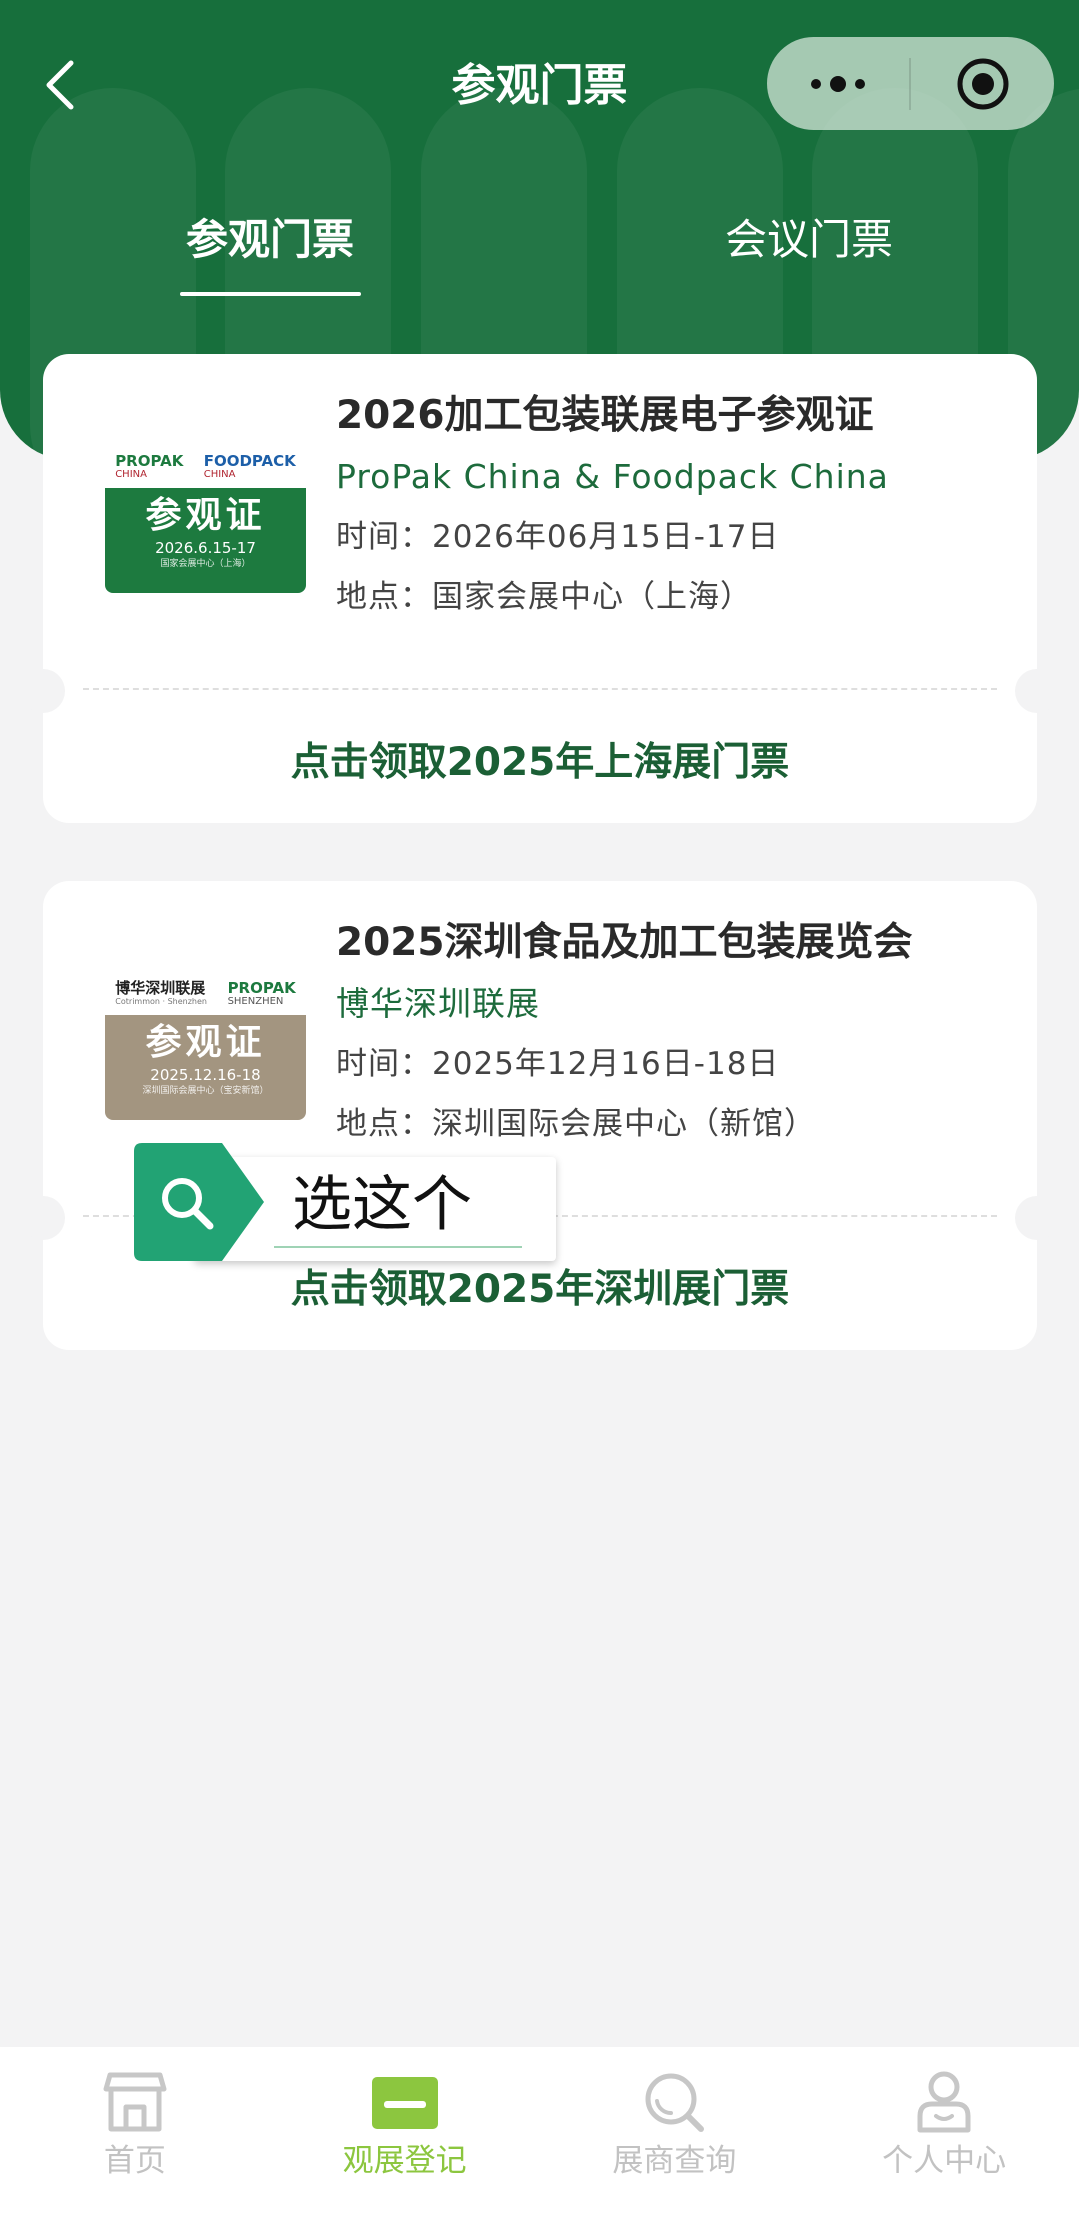  What do you see at coordinates (558, 1064) in the screenshot?
I see `ticket-time: 时间：2025年12月16日-18日` at bounding box center [558, 1064].